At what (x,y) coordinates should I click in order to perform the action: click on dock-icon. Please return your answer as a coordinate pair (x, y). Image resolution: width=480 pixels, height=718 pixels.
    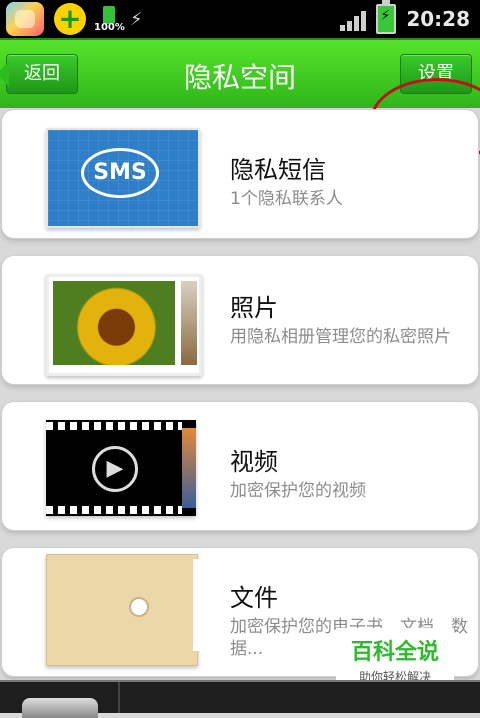
    Looking at the image, I should click on (60, 708).